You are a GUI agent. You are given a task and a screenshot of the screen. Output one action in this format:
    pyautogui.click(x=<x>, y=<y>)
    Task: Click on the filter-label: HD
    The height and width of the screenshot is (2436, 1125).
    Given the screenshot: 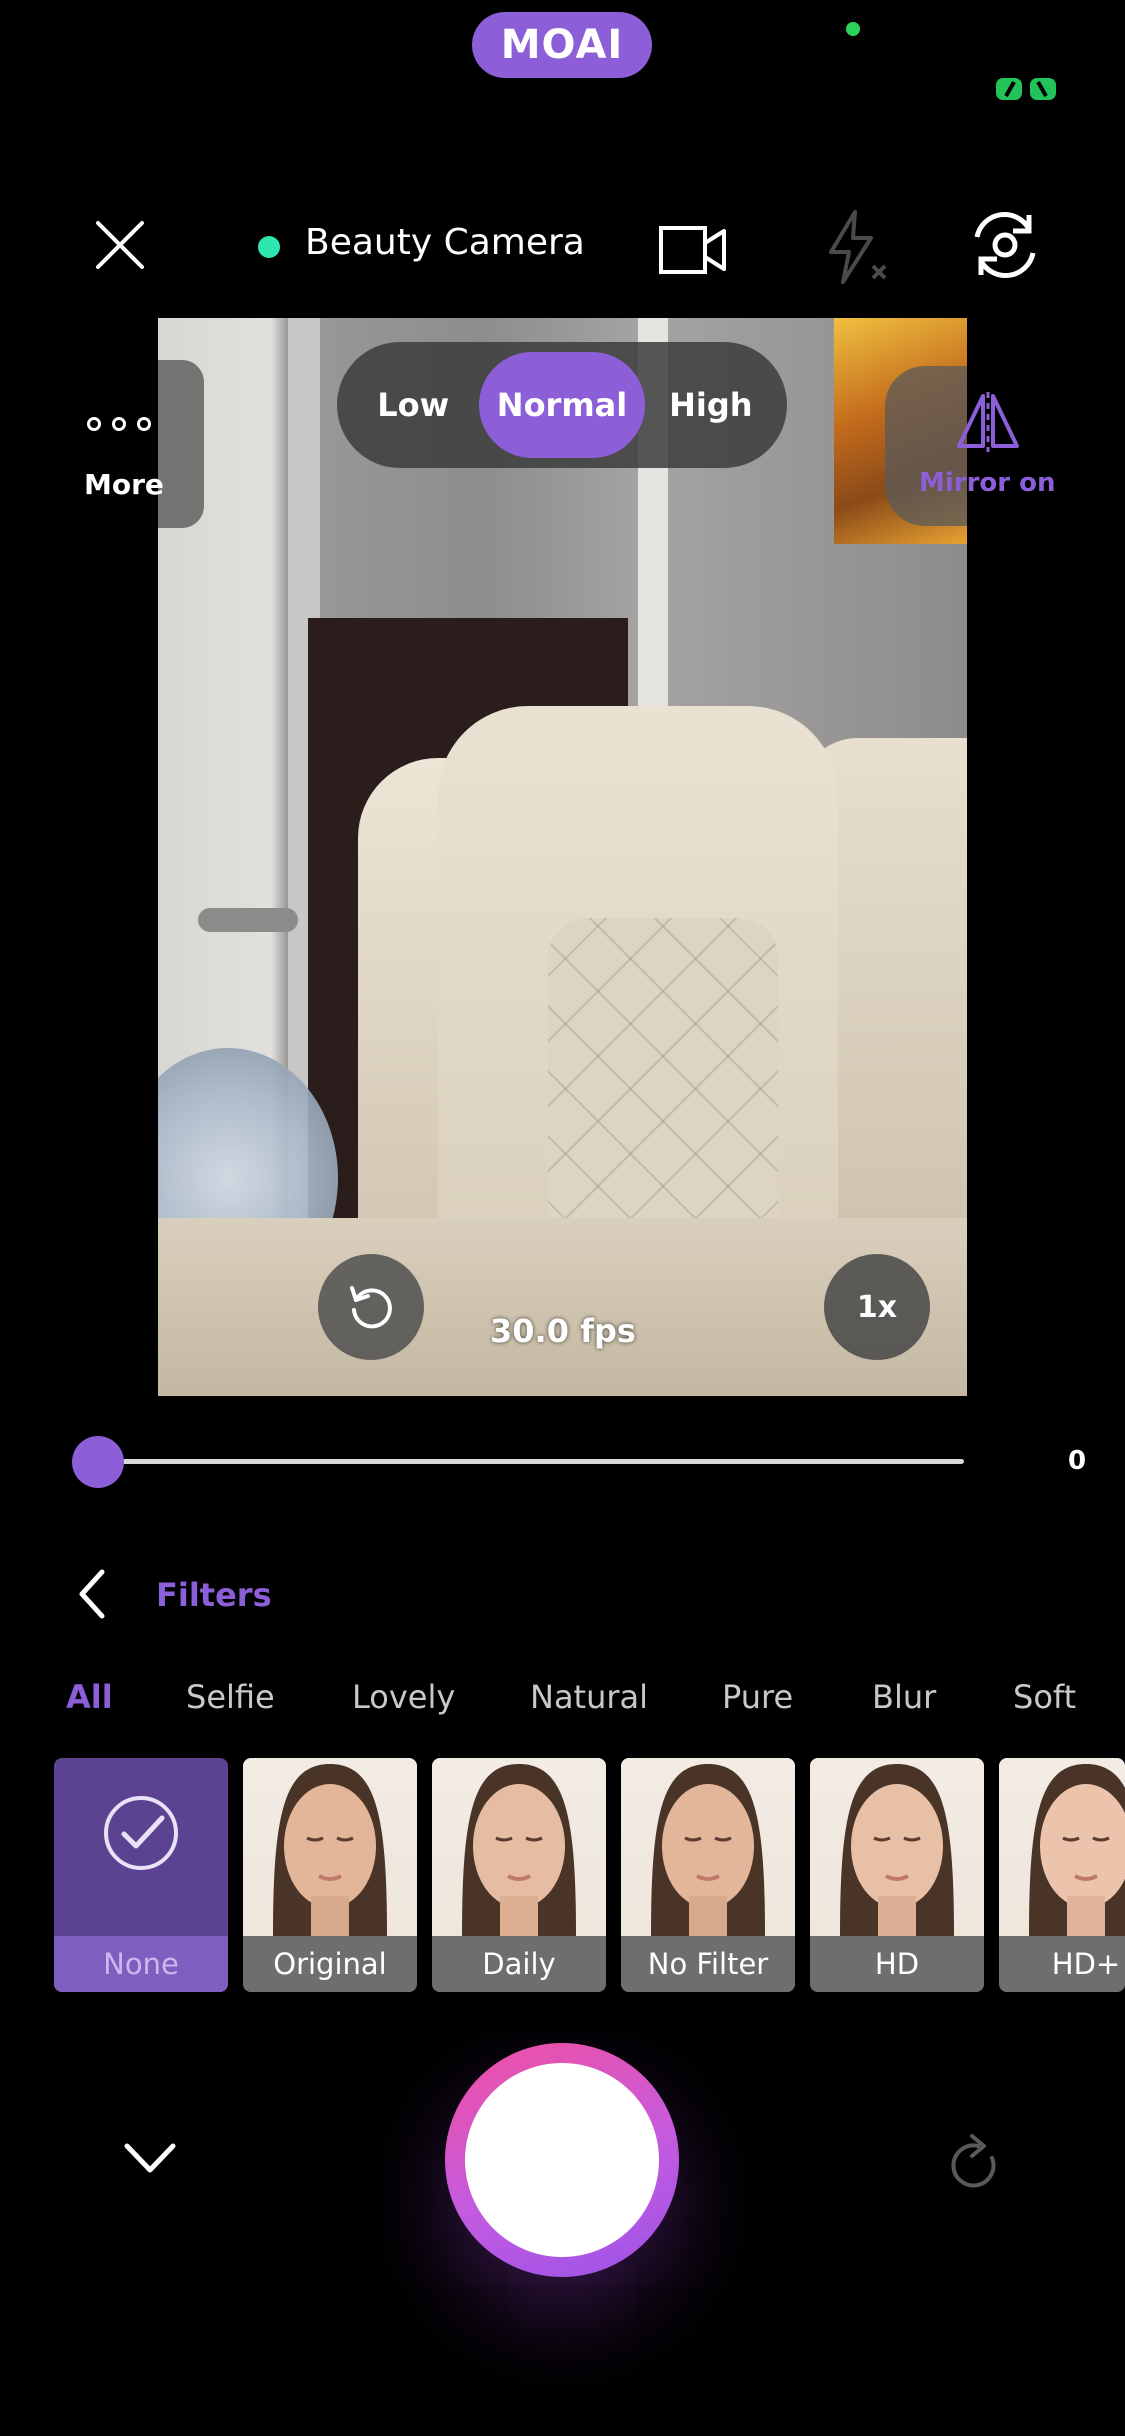 What is the action you would take?
    pyautogui.click(x=897, y=1964)
    